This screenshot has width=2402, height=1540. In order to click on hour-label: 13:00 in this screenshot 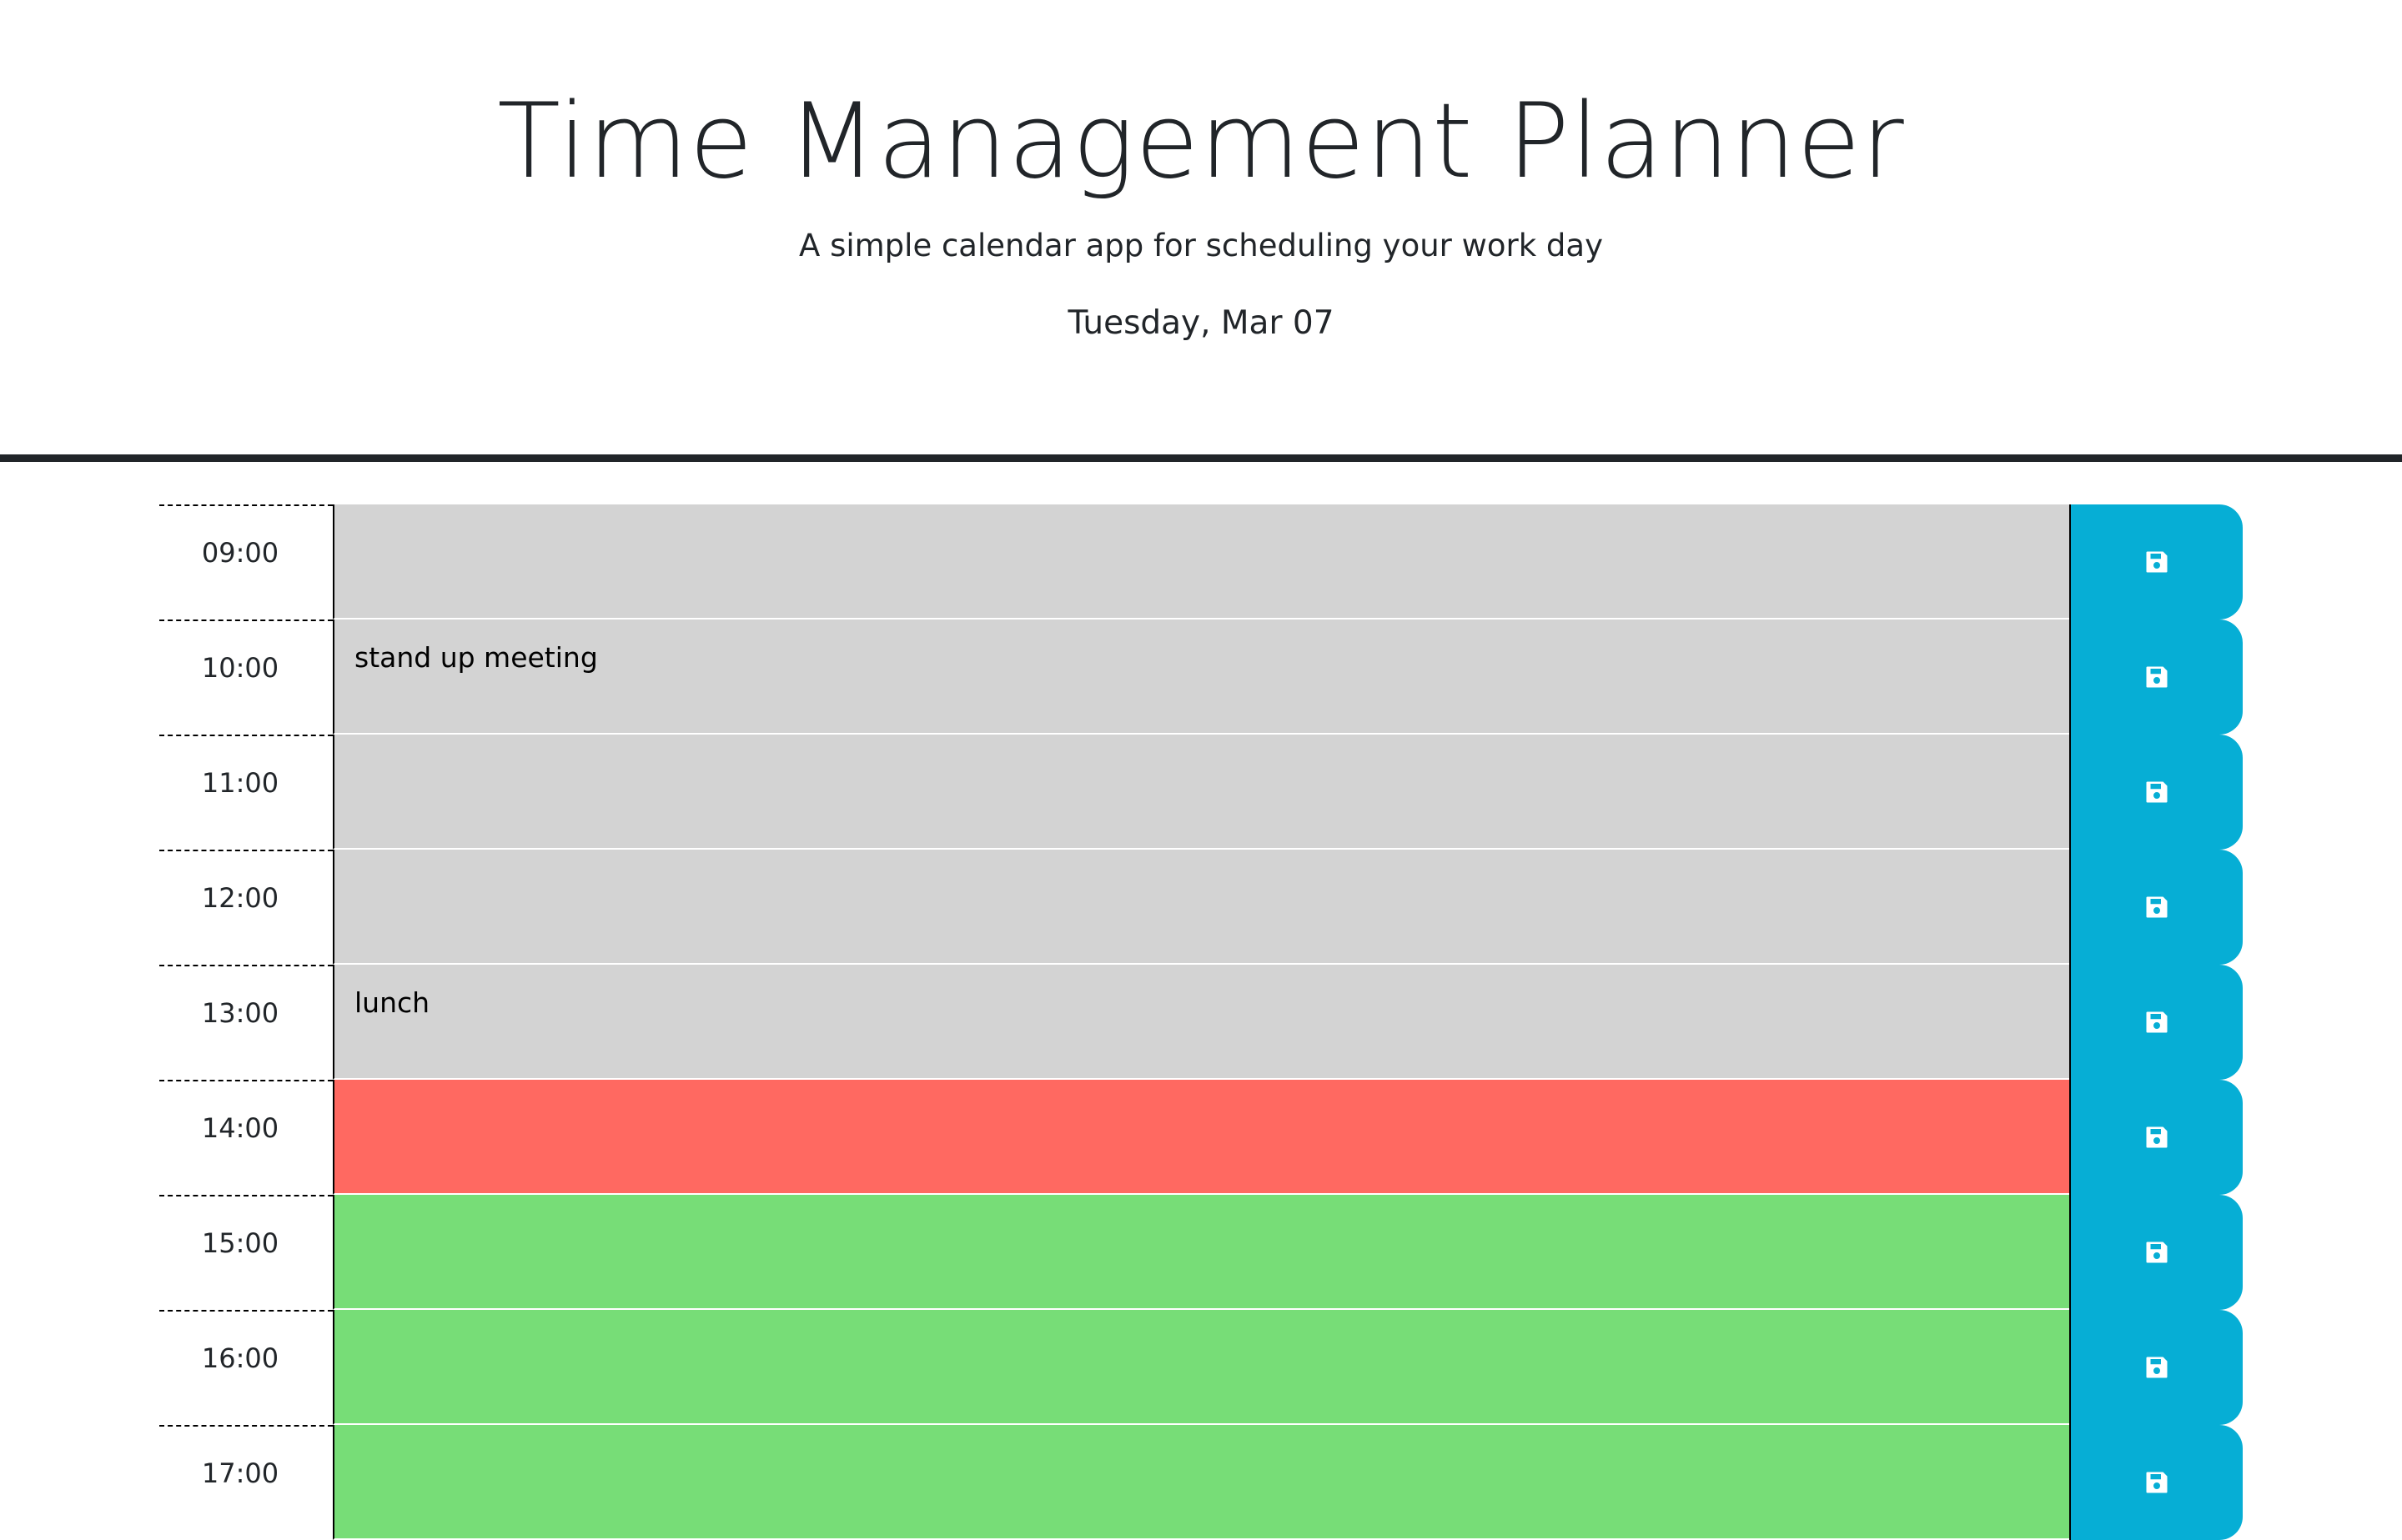, I will do `click(246, 1023)`.